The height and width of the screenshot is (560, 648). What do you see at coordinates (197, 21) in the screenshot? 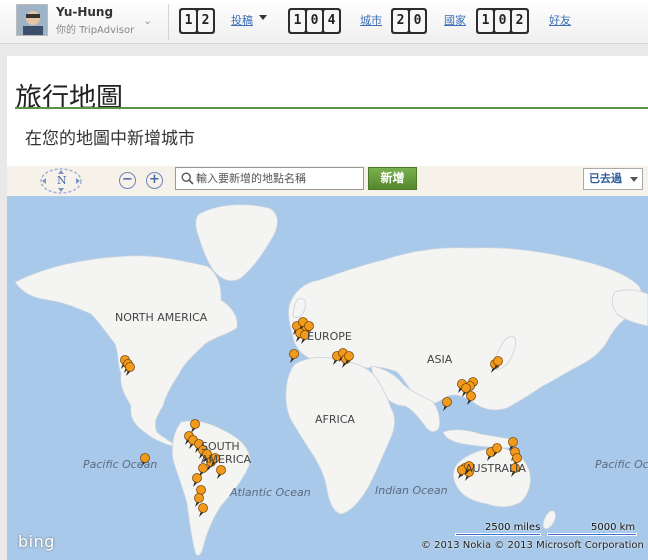
I see `reviews-counter: 1 2` at bounding box center [197, 21].